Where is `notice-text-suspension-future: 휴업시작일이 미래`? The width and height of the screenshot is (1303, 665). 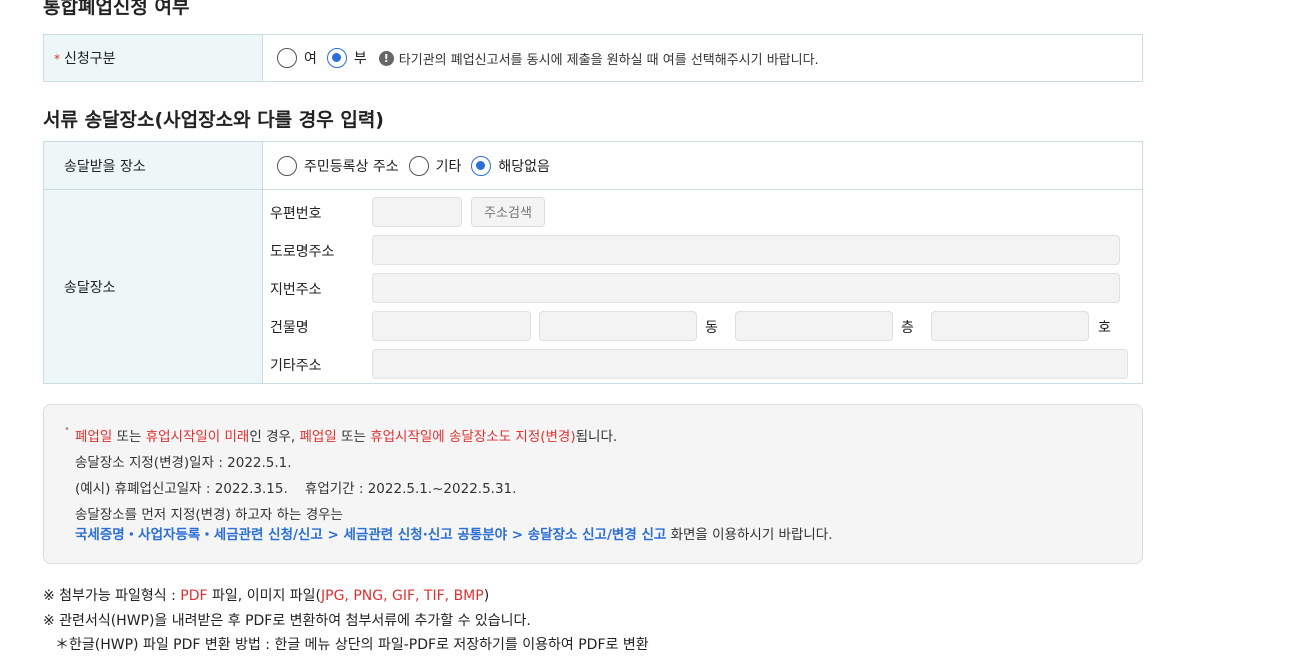
notice-text-suspension-future: 휴업시작일이 미래 is located at coordinates (197, 437).